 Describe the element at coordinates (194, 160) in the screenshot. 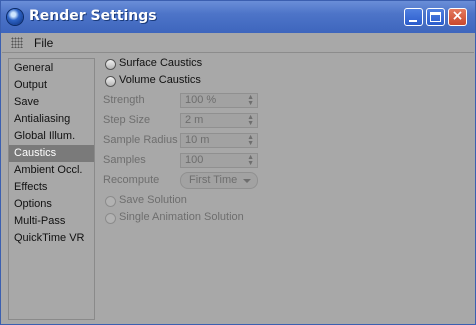

I see `samples-value: 100` at that location.